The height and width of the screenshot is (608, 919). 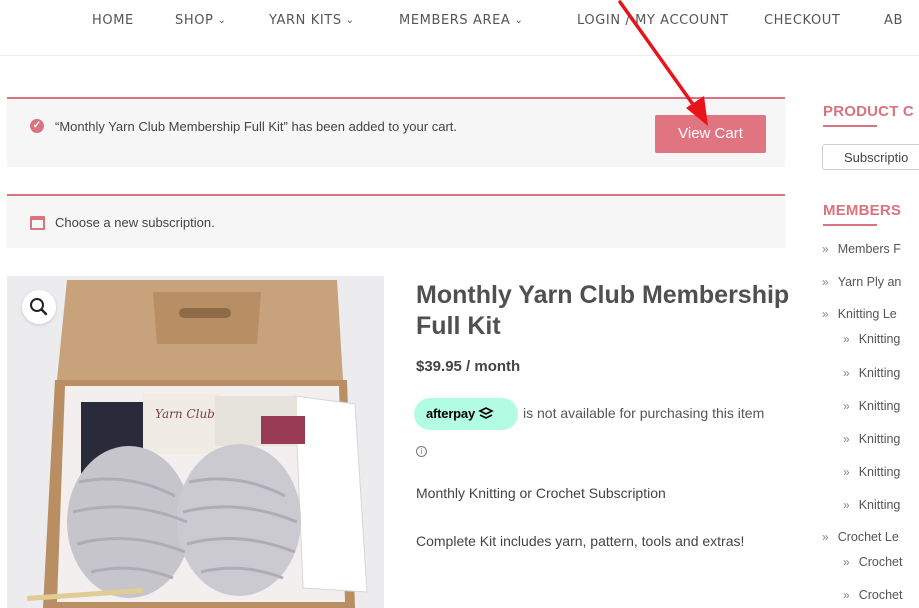 I want to click on nav-login-my-account: LOGIN / MY ACCOUNT, so click(x=653, y=20).